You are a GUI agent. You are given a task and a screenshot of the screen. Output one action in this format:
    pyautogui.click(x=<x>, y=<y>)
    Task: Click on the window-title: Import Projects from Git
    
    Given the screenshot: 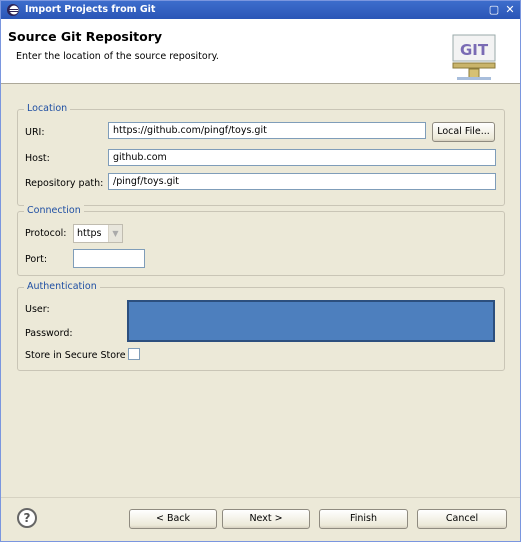 What is the action you would take?
    pyautogui.click(x=90, y=9)
    